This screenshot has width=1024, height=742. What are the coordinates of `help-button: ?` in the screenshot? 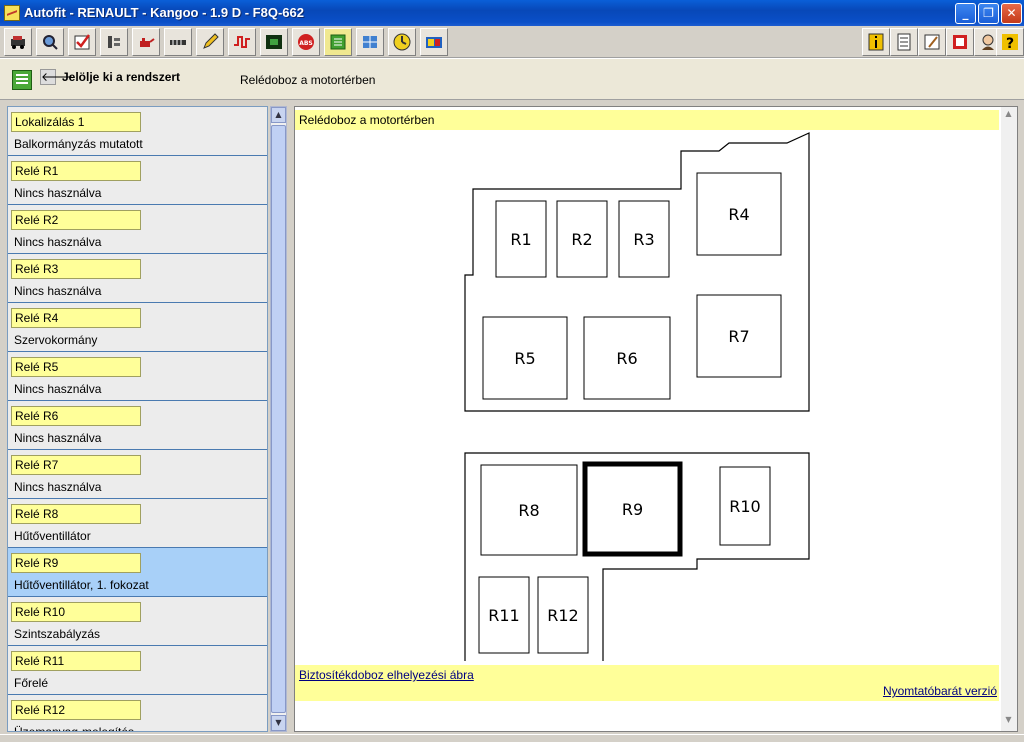 It's located at (1010, 42).